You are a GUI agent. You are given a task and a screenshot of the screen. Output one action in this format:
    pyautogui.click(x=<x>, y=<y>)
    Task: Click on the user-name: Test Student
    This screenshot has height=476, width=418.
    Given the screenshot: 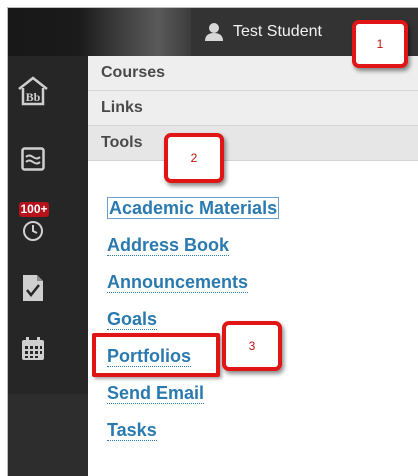 What is the action you would take?
    pyautogui.click(x=277, y=31)
    